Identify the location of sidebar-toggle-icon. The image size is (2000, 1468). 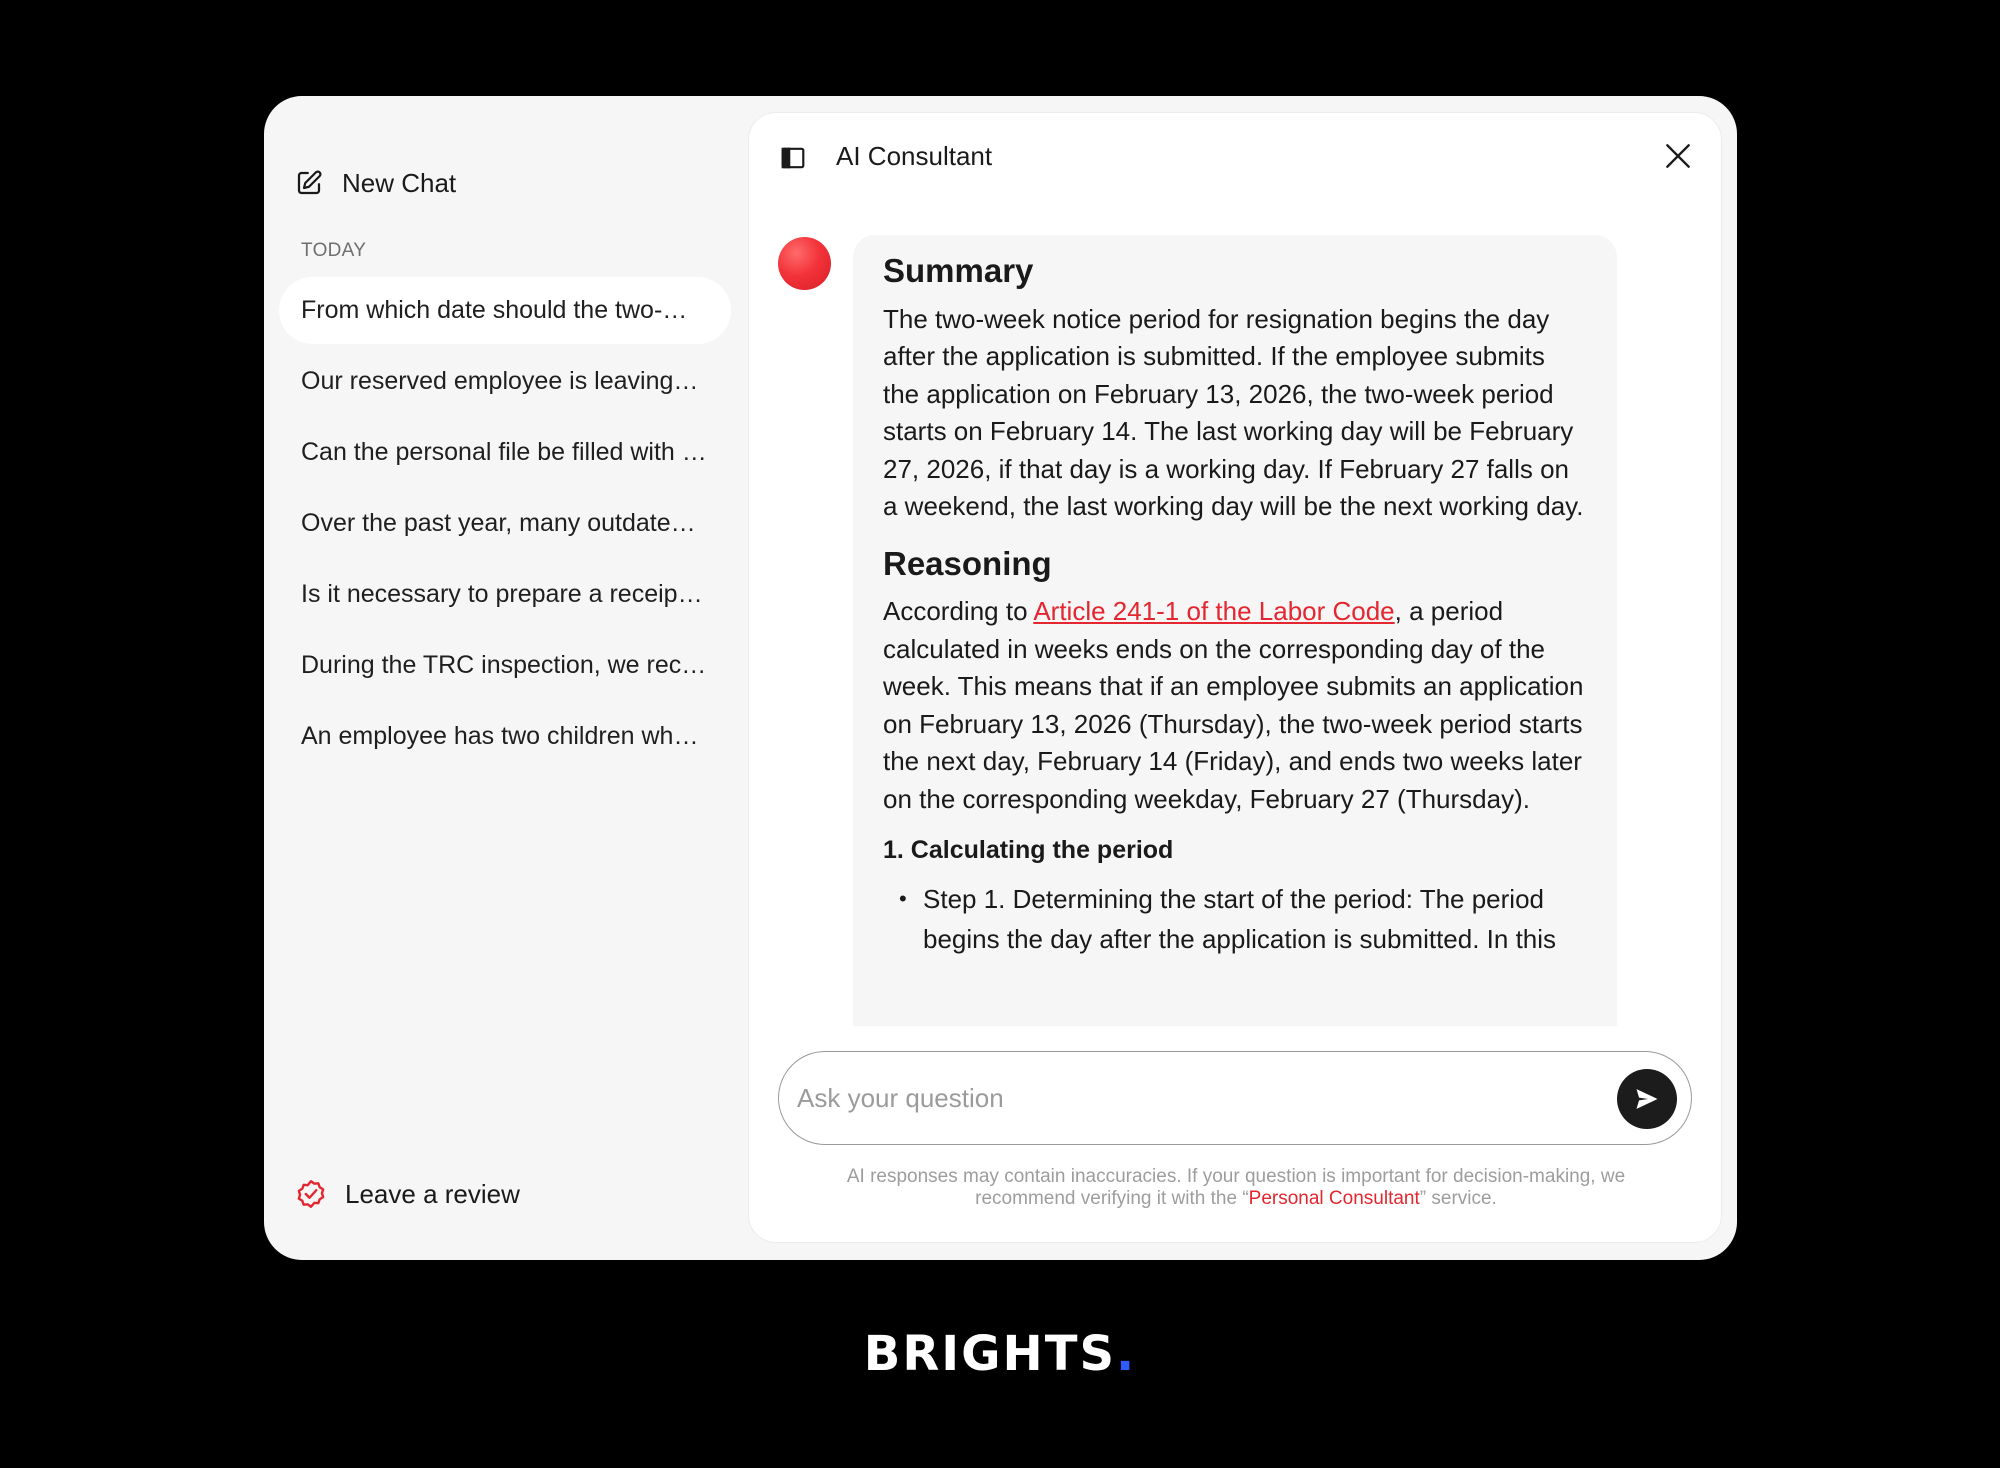
(793, 158).